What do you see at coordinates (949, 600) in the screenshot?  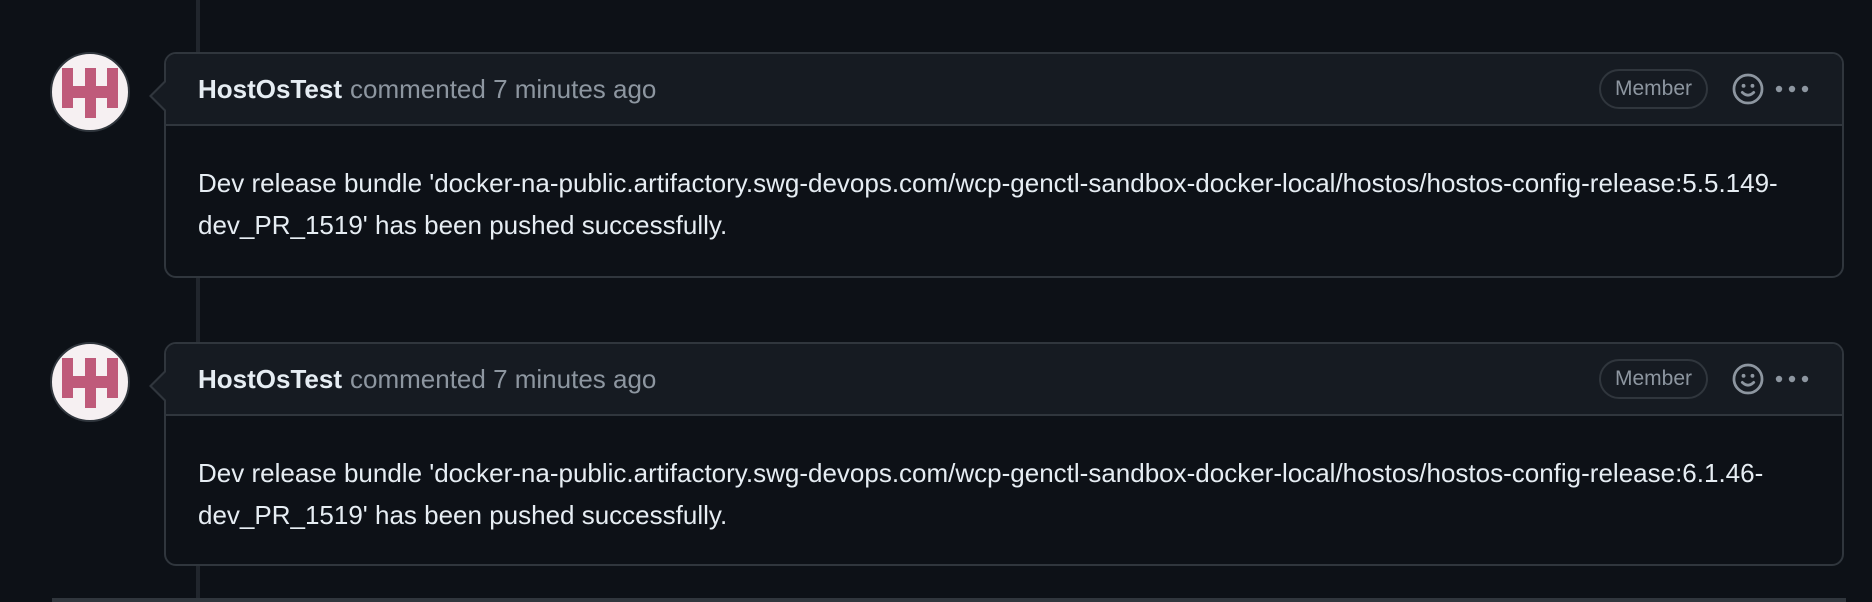 I see `divider` at bounding box center [949, 600].